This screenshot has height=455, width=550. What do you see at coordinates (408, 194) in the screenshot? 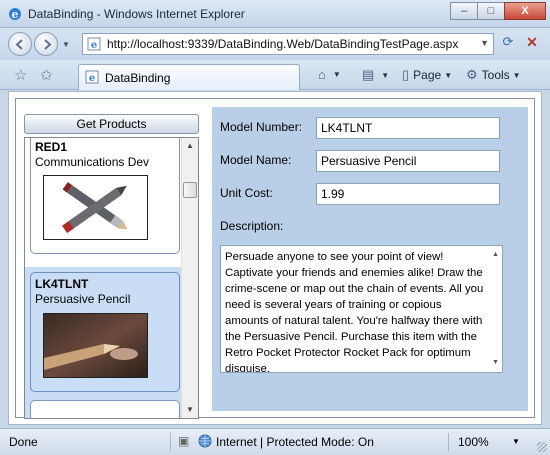
I see `unit-cost-field: 1.99` at bounding box center [408, 194].